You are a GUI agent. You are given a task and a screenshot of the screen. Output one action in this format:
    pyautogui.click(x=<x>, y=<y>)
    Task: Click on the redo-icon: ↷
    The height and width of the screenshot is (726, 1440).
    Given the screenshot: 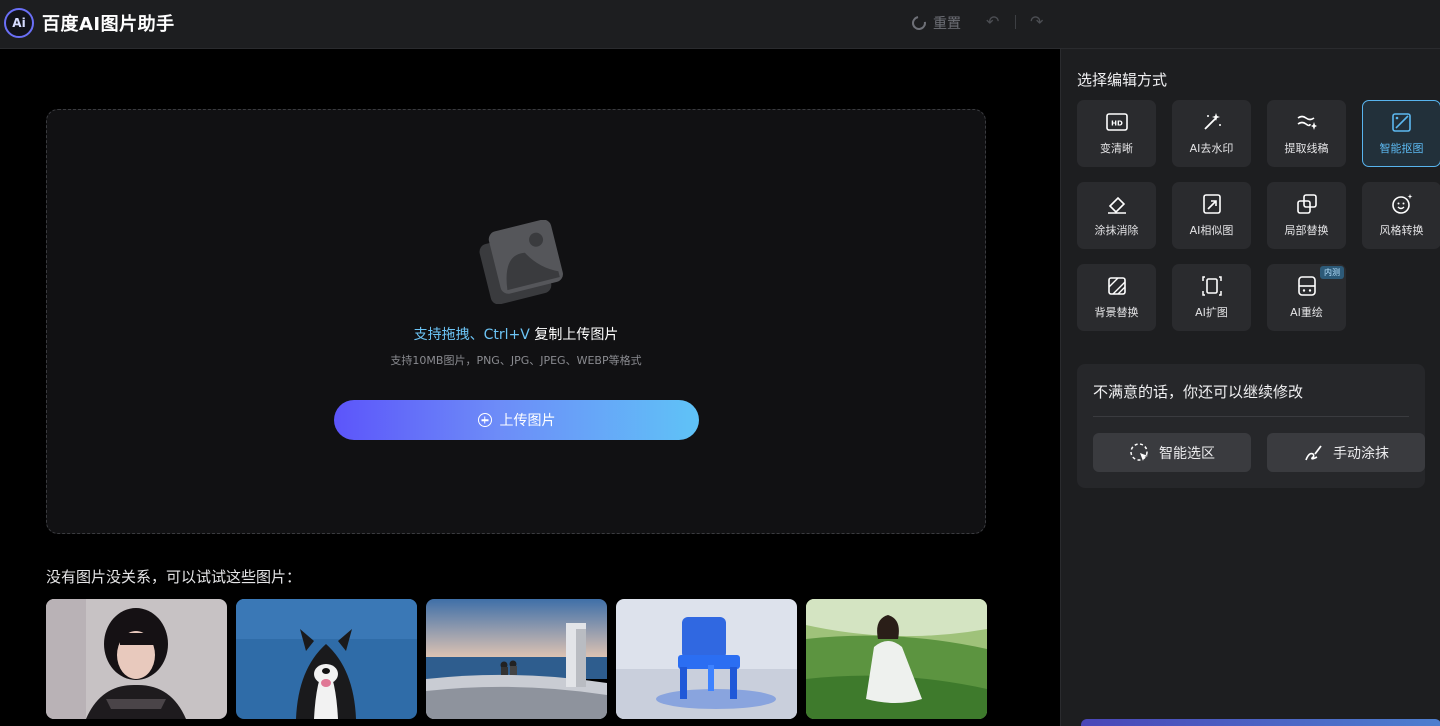 What is the action you would take?
    pyautogui.click(x=1036, y=21)
    